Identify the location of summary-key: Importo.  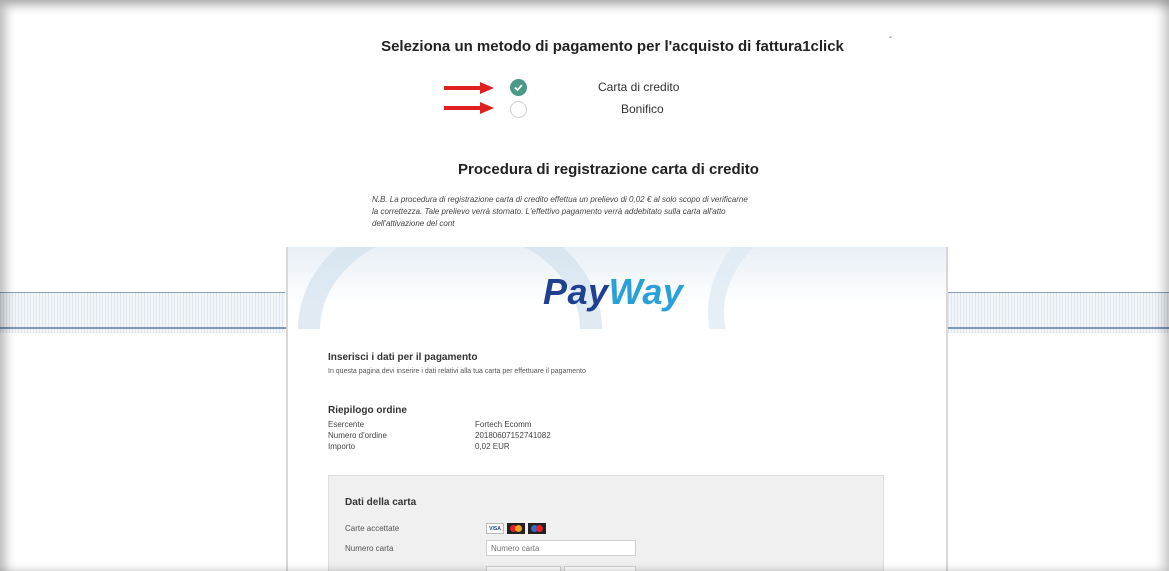
(342, 446).